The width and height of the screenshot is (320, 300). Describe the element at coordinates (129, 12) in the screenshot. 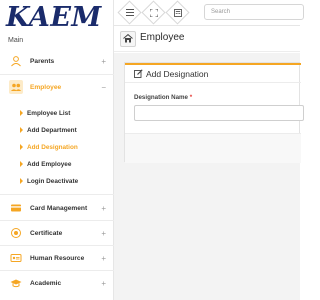

I see `menu-icon` at that location.